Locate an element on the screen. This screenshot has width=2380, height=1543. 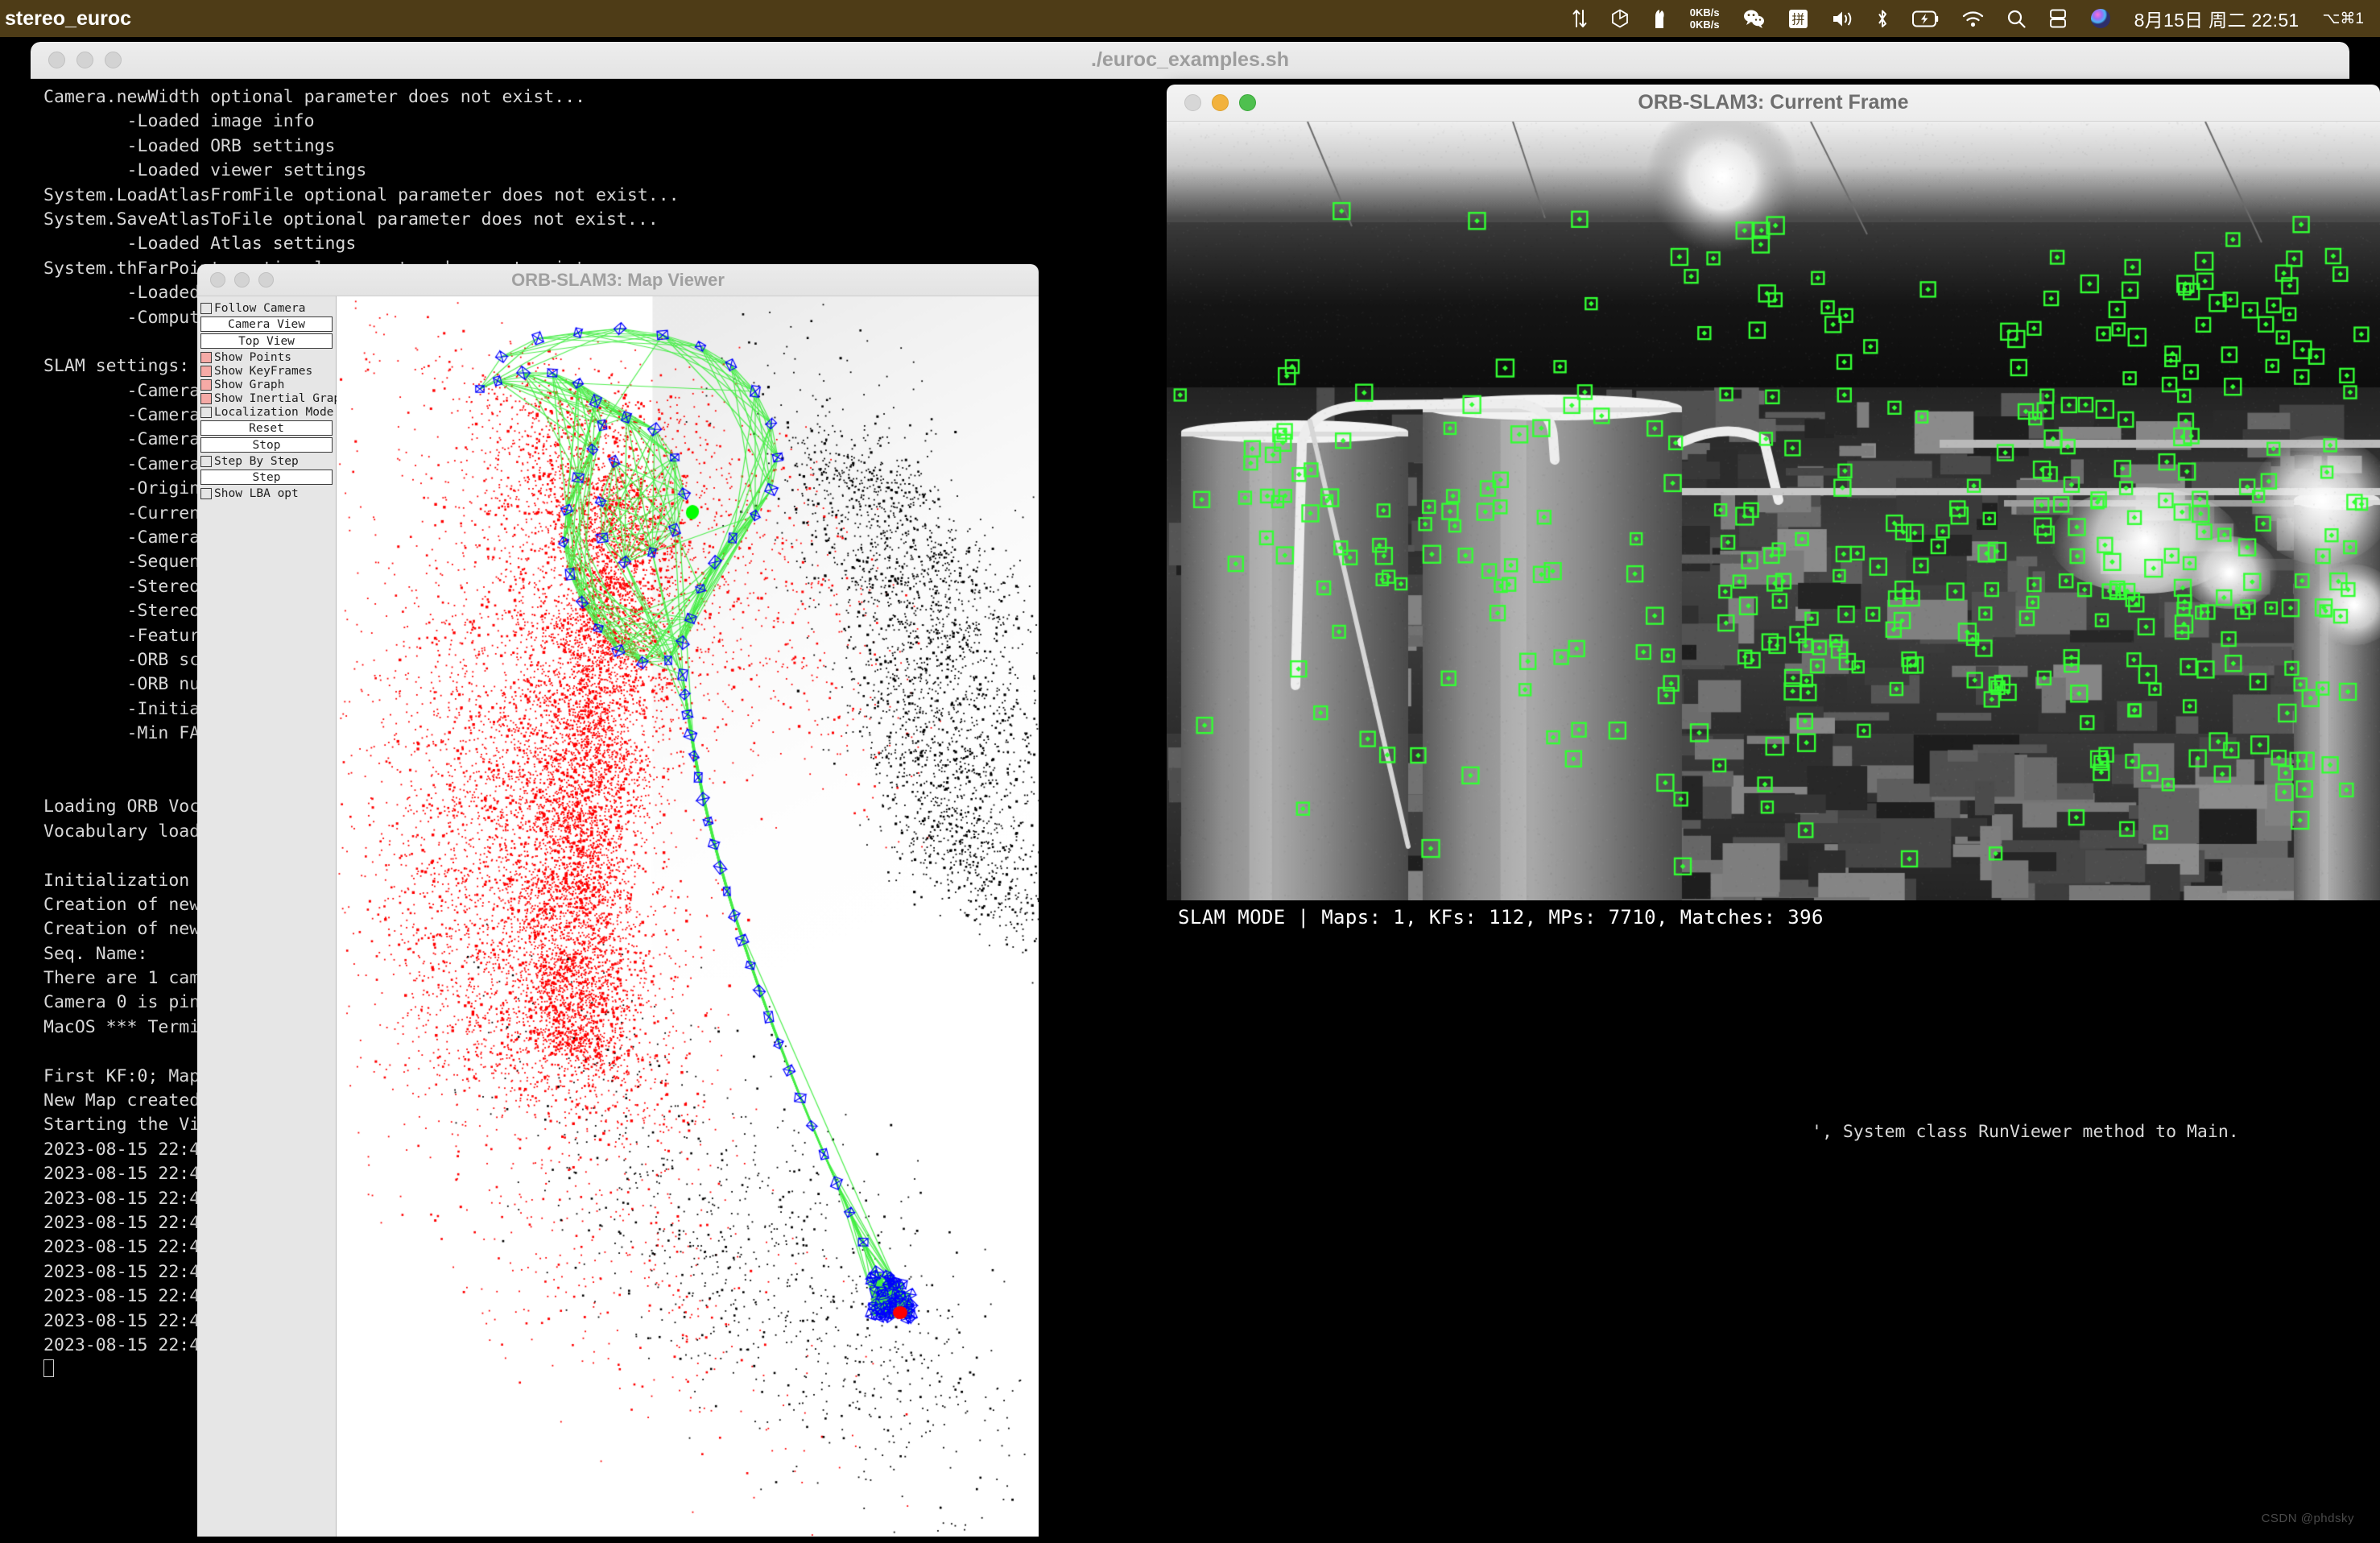
control-center-shortcut-label: ⌥⌘1 is located at coordinates (2344, 19).